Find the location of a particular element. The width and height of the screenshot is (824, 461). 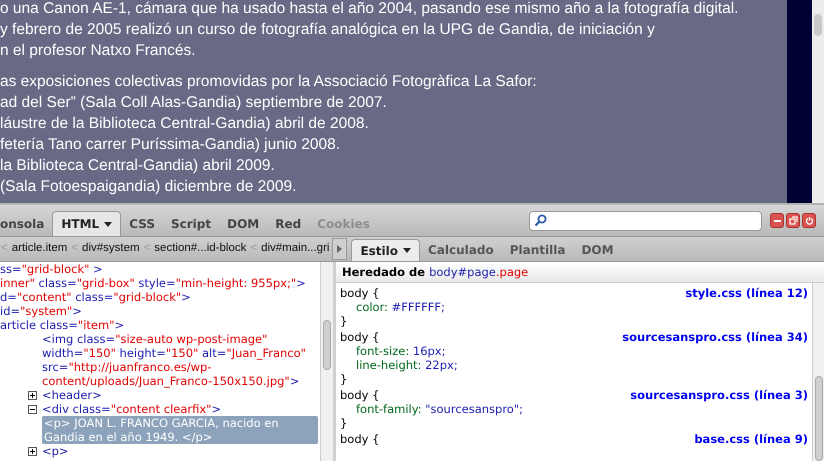

markup-line: <p> is located at coordinates (180, 451).